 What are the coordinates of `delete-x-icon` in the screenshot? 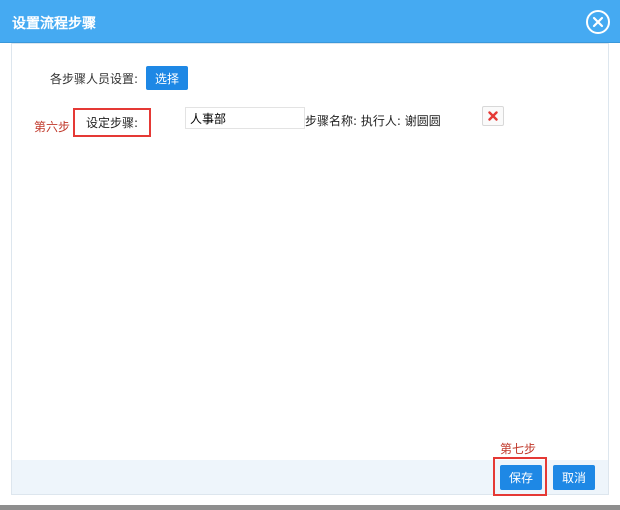 It's located at (493, 116).